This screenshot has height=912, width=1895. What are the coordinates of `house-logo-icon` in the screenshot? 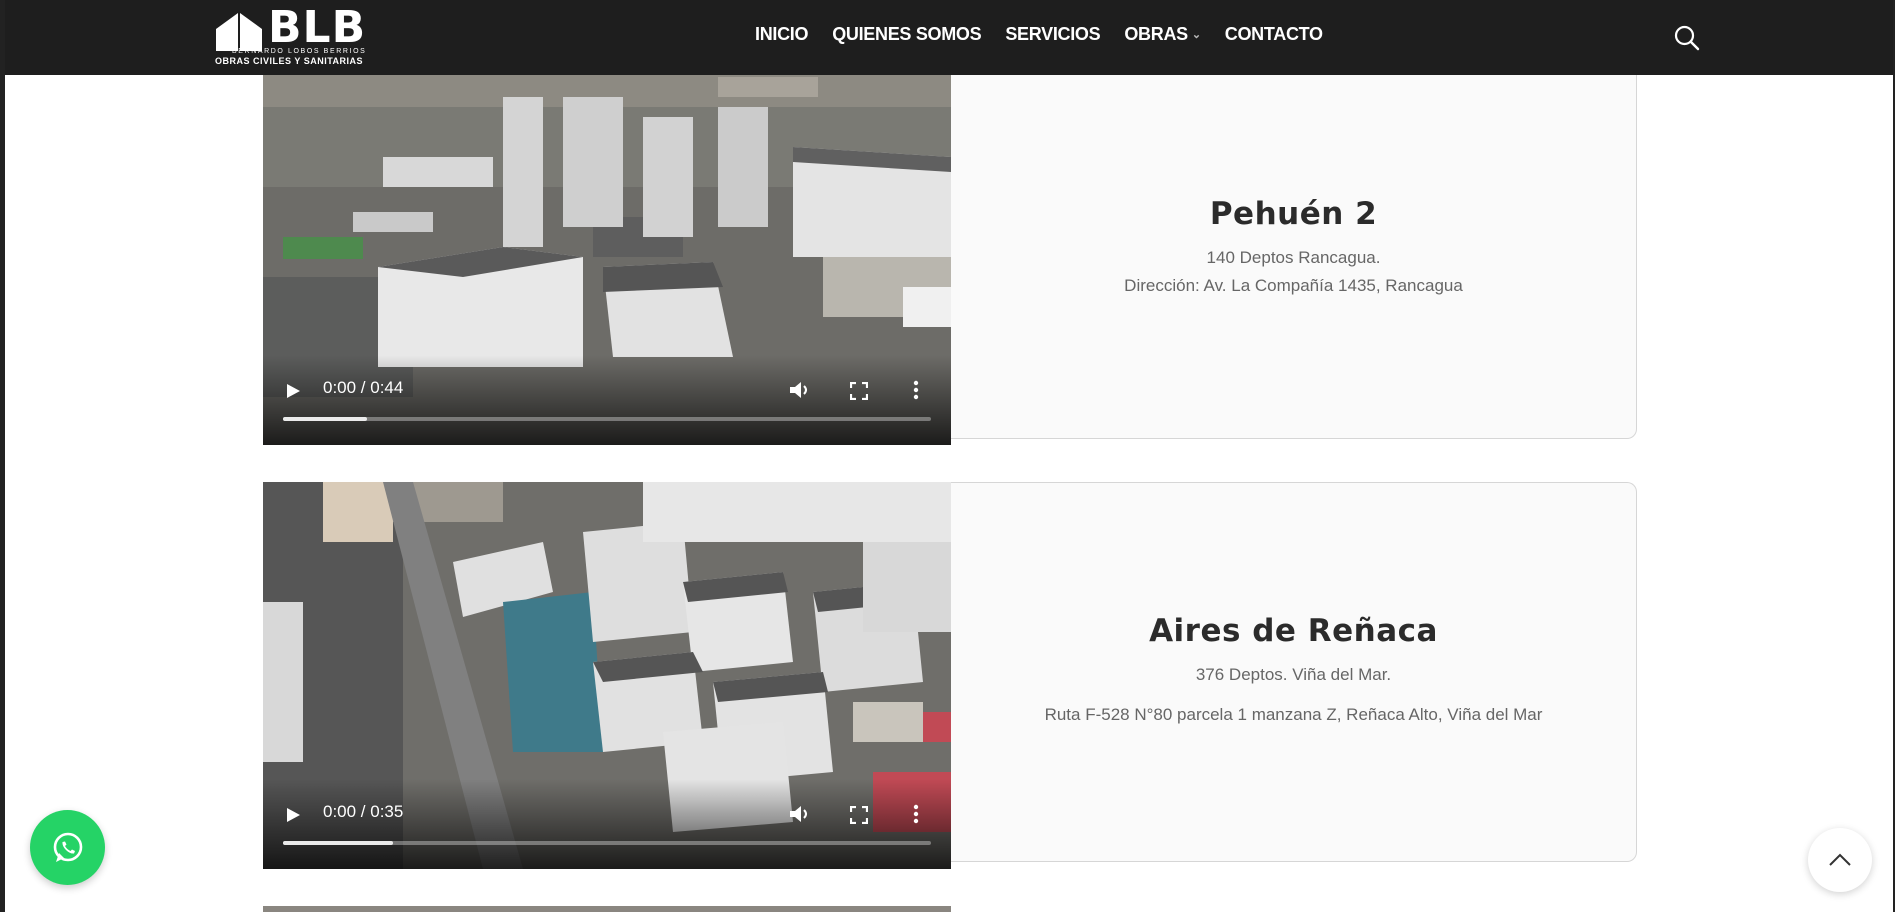 It's located at (239, 32).